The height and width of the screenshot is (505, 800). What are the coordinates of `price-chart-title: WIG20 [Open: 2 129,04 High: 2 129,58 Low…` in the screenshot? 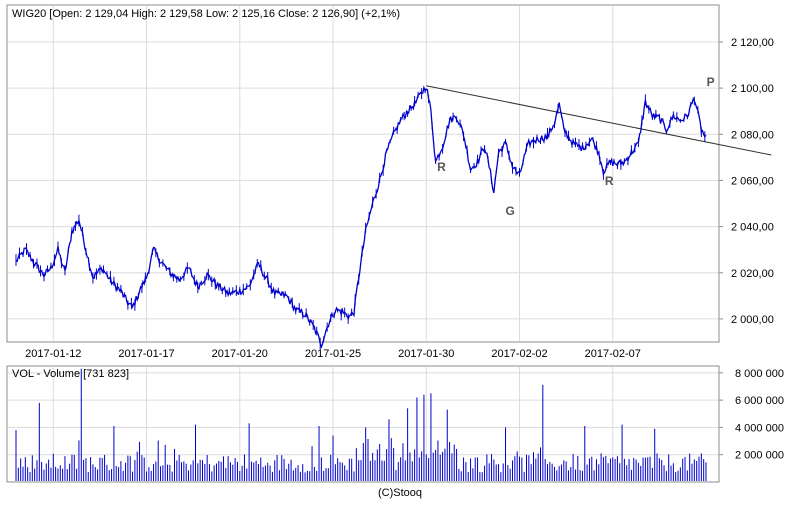 It's located at (206, 14).